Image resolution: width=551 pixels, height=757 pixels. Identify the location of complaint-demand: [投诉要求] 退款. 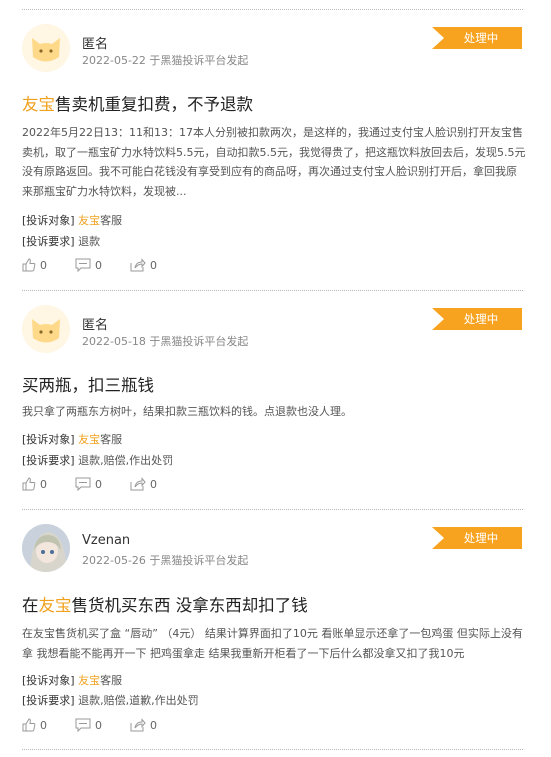
(61, 241).